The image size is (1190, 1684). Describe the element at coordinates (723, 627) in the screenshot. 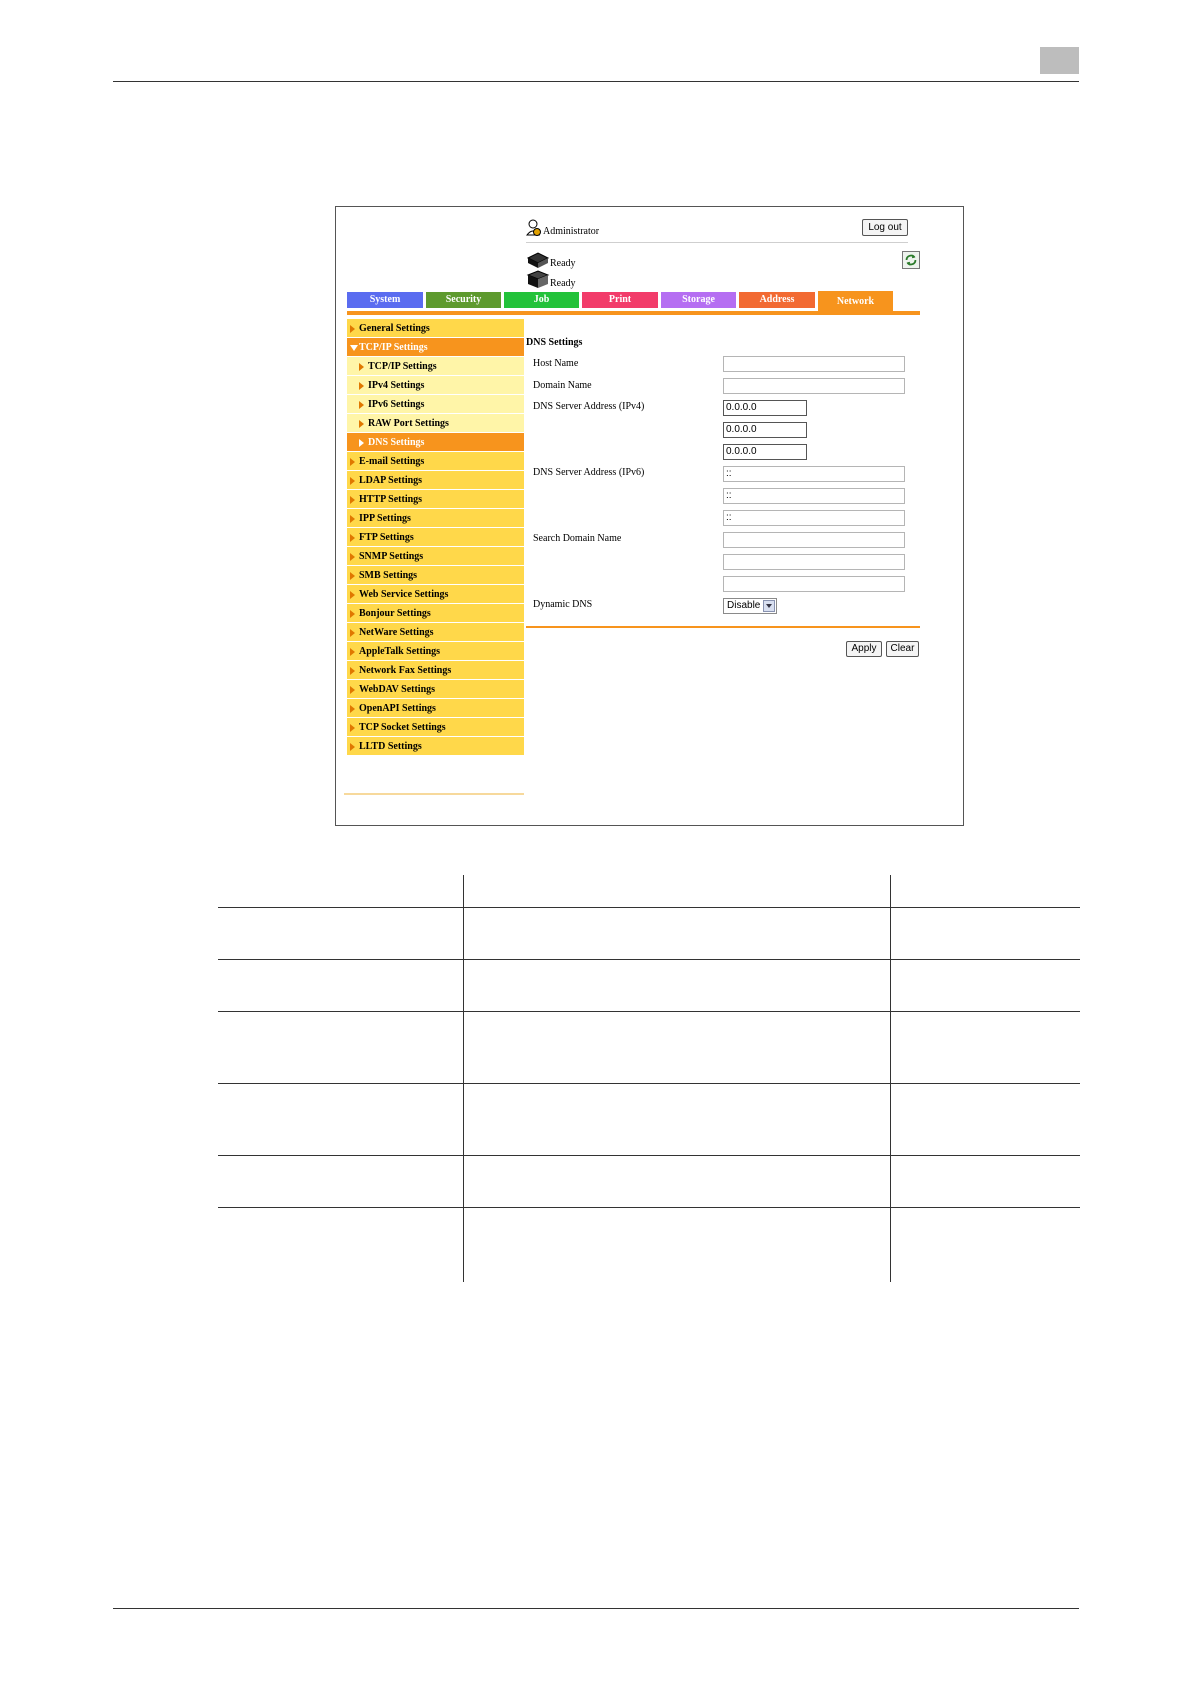

I see `form-rule` at that location.